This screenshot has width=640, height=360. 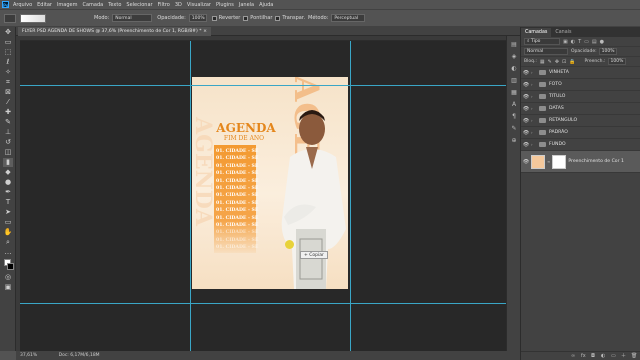 What do you see at coordinates (8, 102) in the screenshot?
I see `eyedropper-tool-icon: ⁄` at bounding box center [8, 102].